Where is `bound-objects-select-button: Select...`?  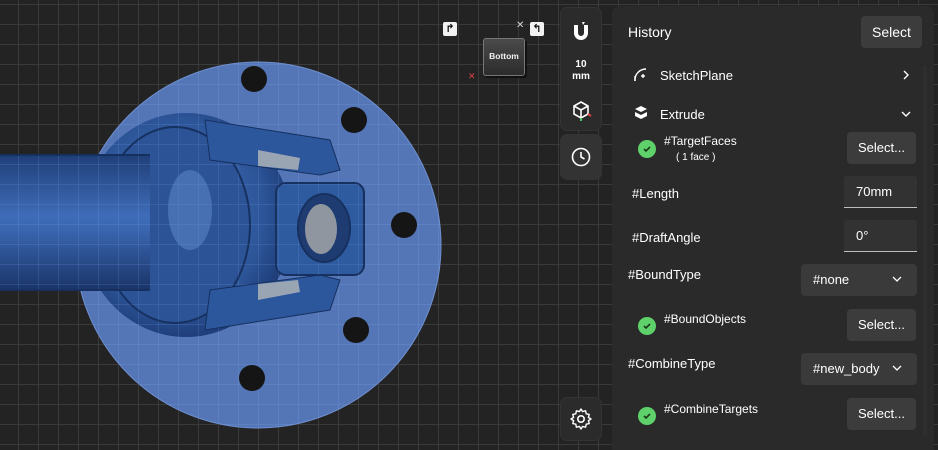 bound-objects-select-button: Select... is located at coordinates (881, 325).